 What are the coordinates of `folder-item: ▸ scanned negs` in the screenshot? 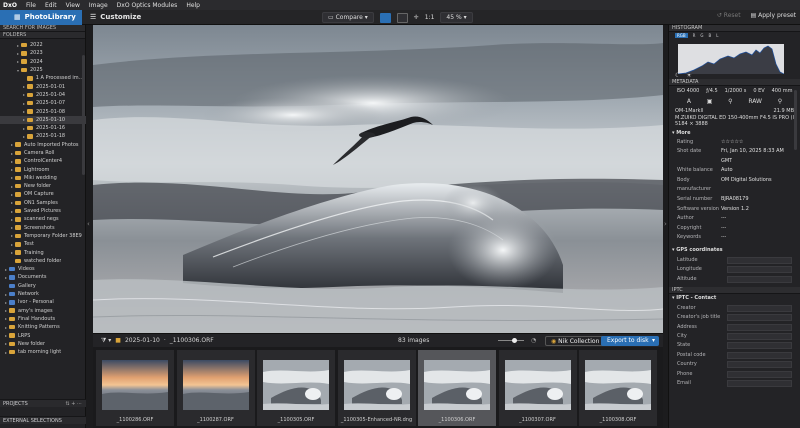 It's located at (43, 219).